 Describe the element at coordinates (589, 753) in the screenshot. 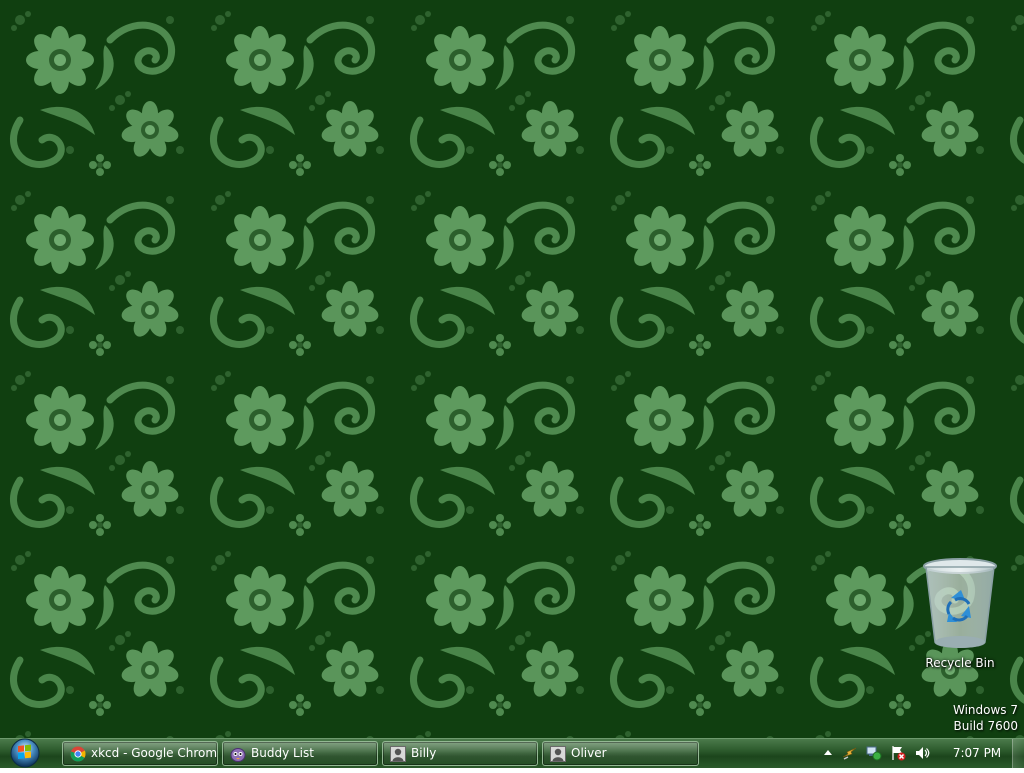

I see `taskbar-button-label: Oliver` at that location.